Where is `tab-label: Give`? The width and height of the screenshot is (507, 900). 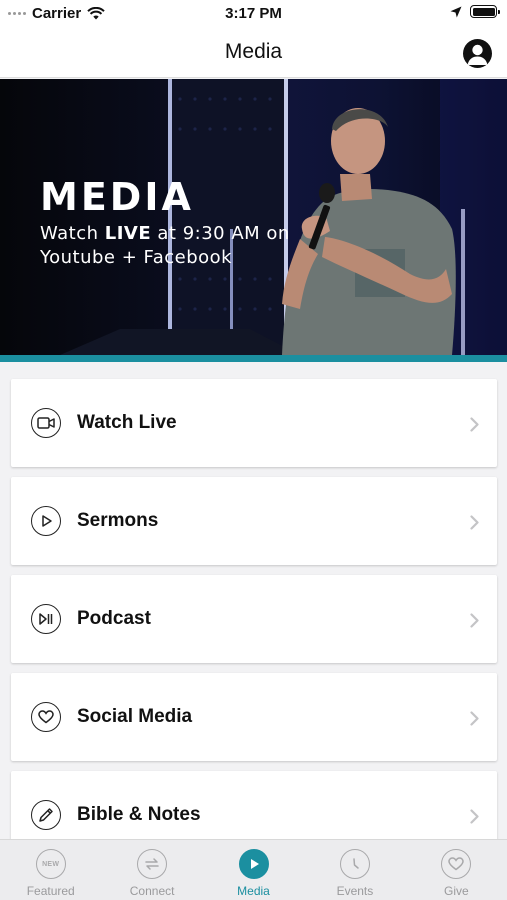 tab-label: Give is located at coordinates (456, 891).